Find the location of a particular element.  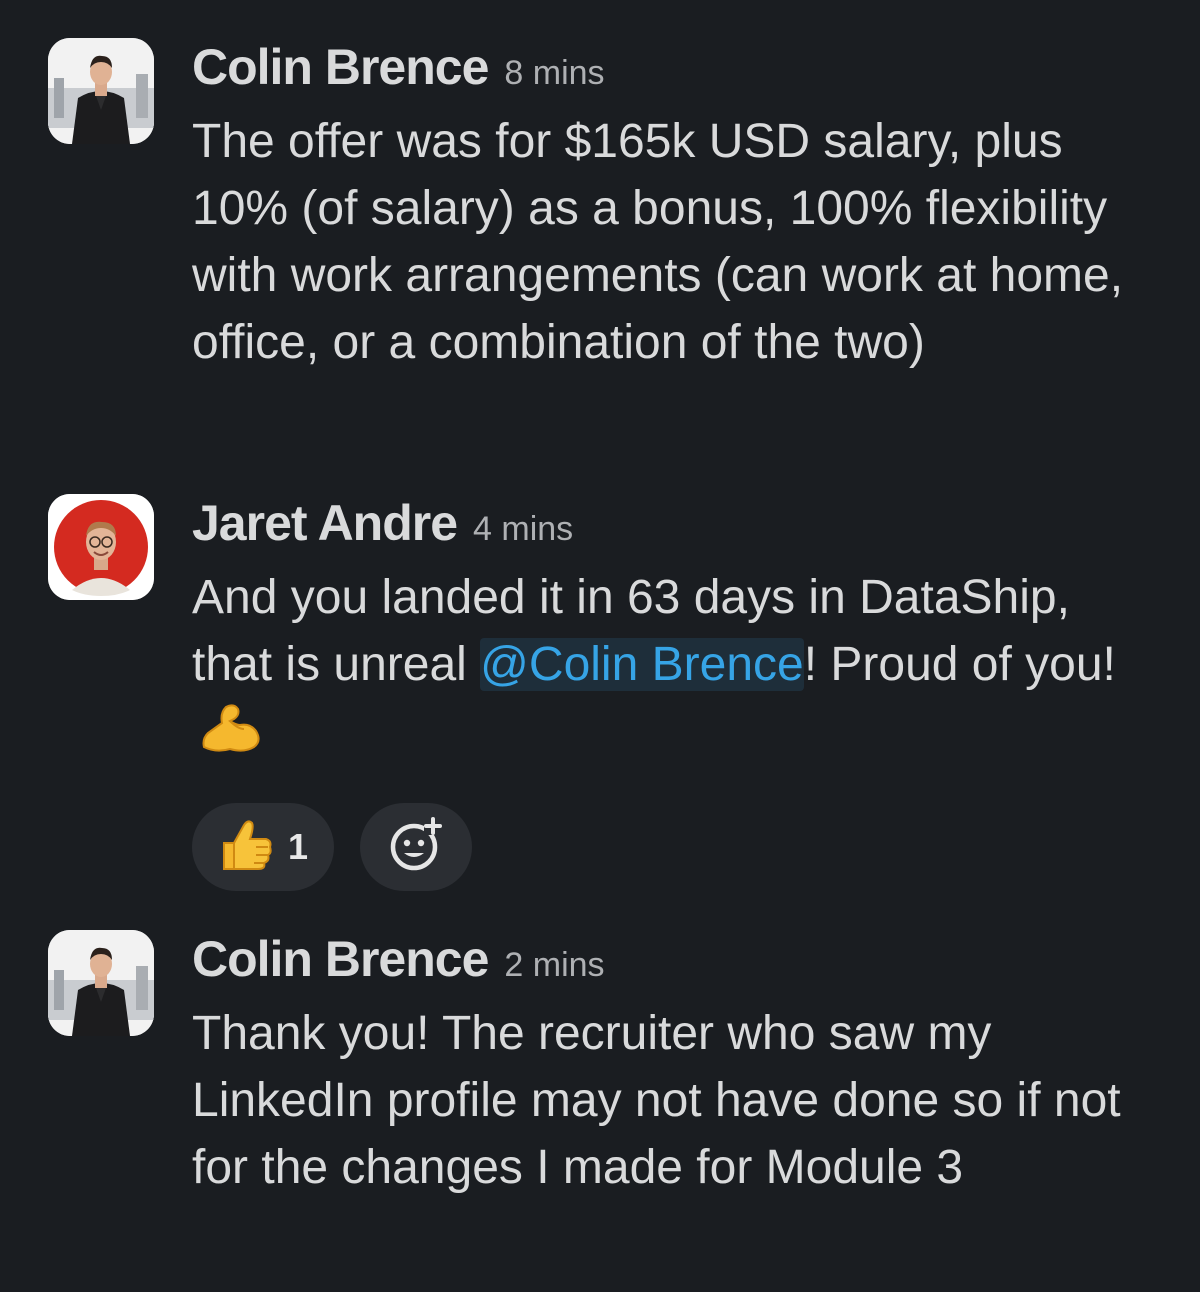

jaret-avatar-image is located at coordinates (101, 547).